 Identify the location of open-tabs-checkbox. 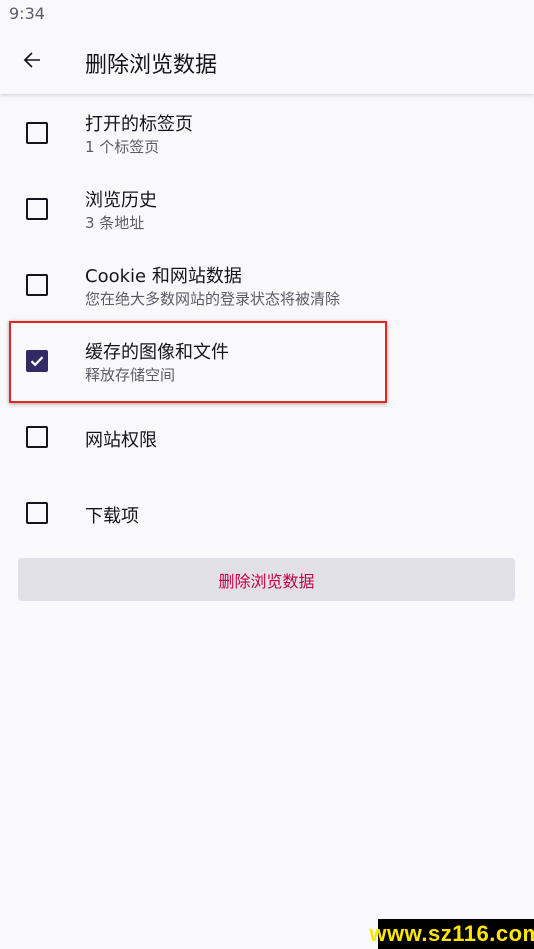
(37, 133).